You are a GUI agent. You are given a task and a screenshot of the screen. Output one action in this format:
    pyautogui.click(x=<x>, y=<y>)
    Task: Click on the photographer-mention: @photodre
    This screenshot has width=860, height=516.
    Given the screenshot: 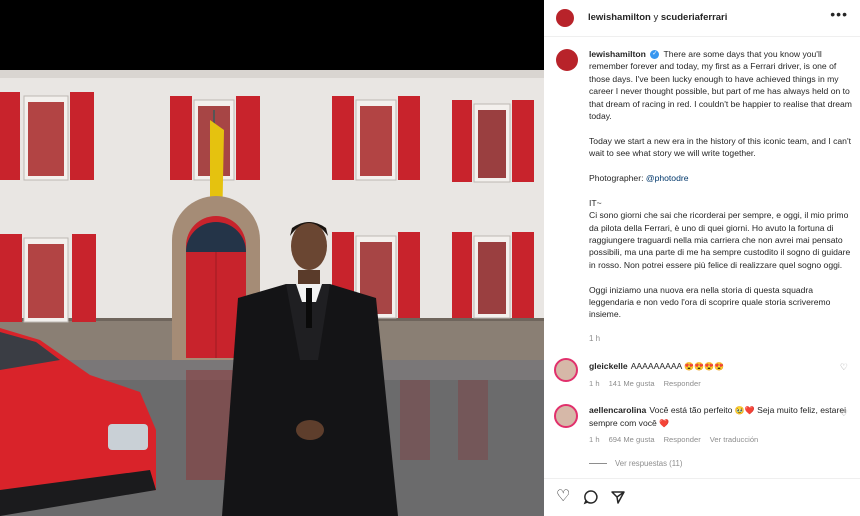 What is the action you would take?
    pyautogui.click(x=667, y=178)
    